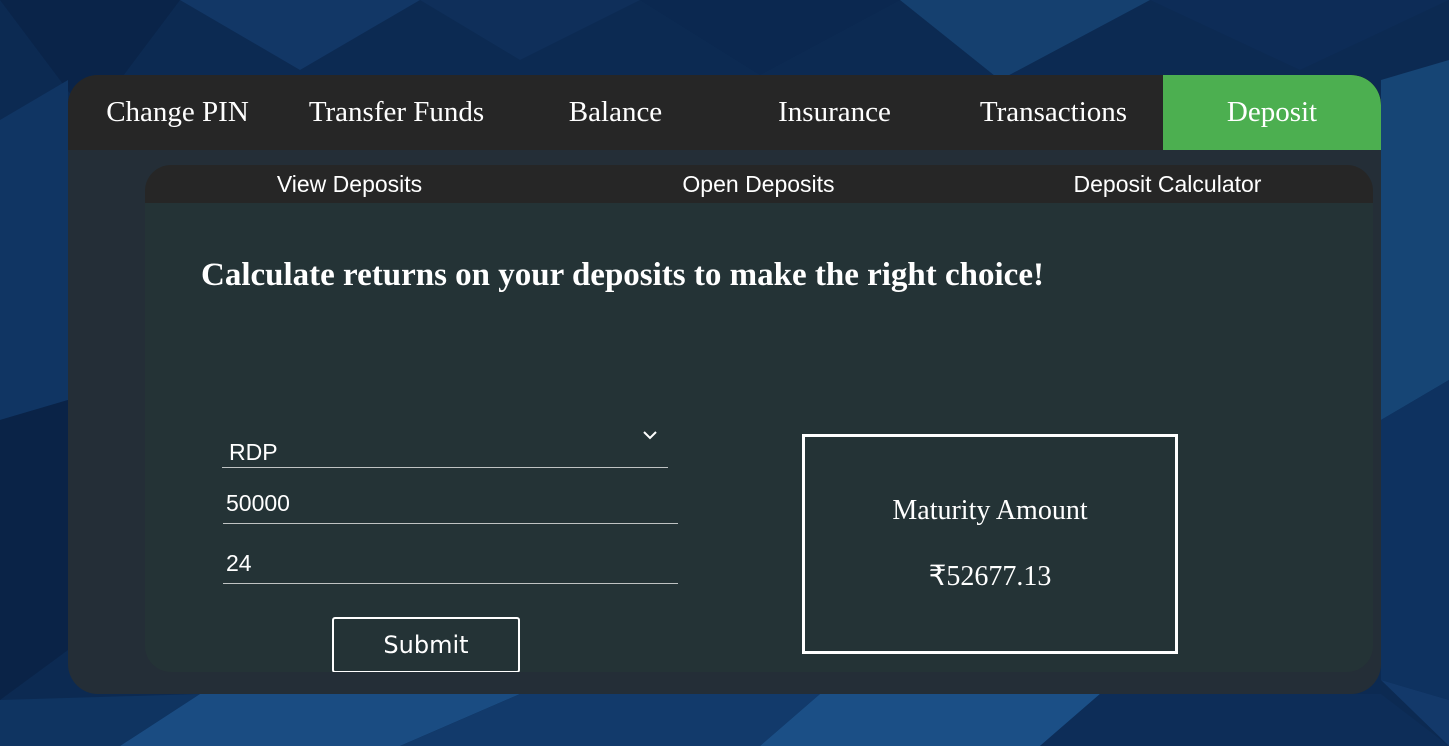 Image resolution: width=1449 pixels, height=746 pixels. I want to click on tab-insurance: Insurance, so click(834, 112).